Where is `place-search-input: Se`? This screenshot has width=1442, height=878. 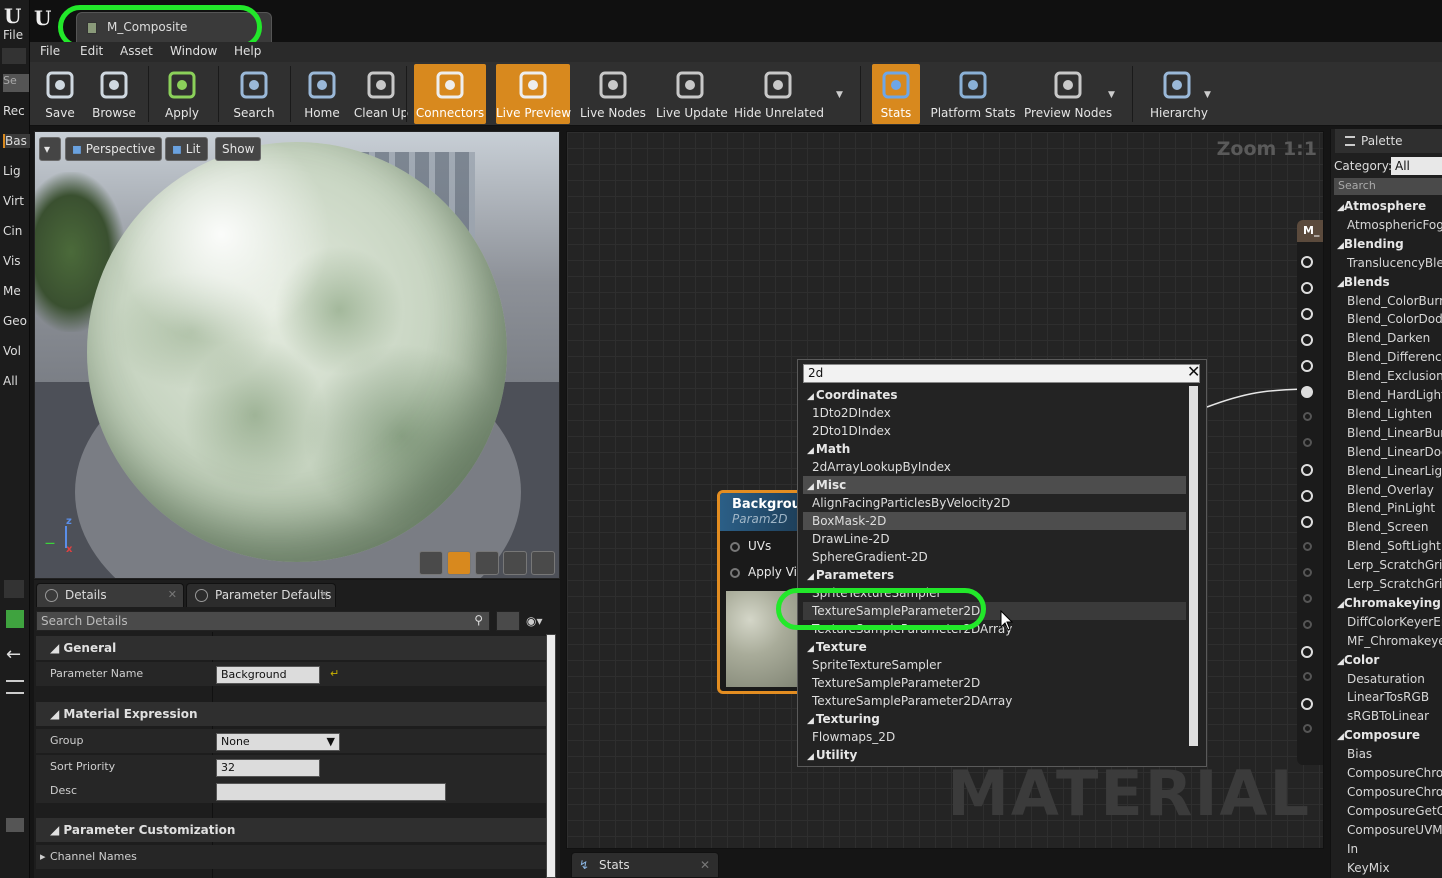 place-search-input: Se is located at coordinates (16, 83).